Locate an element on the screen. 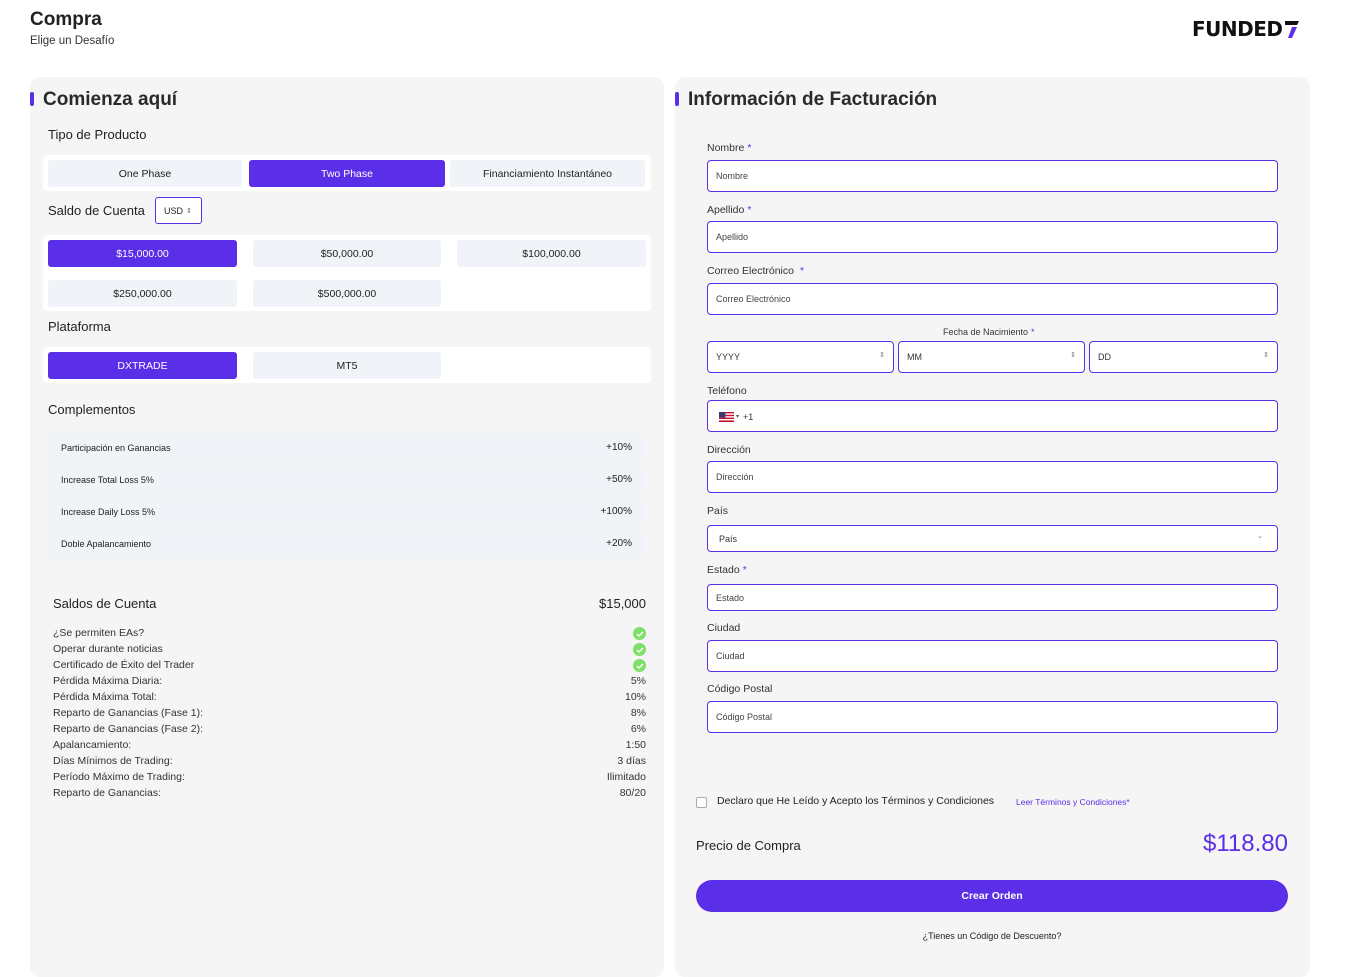 The image size is (1346, 977). page-title: Compra is located at coordinates (66, 19).